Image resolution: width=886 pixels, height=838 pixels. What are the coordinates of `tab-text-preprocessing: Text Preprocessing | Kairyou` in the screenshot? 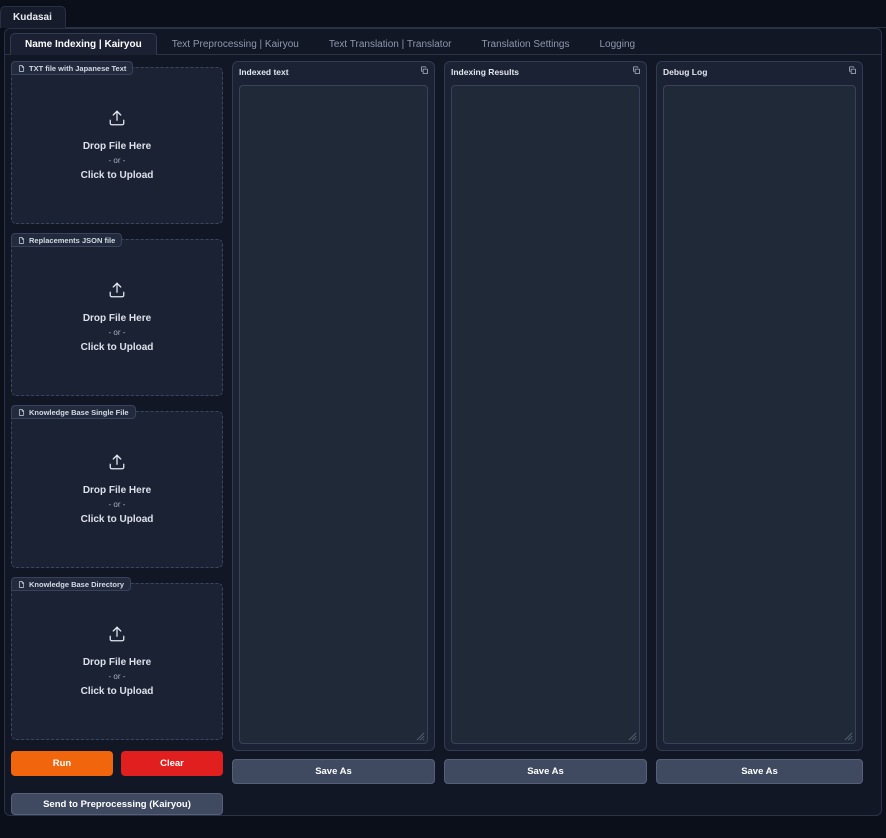 It's located at (235, 44).